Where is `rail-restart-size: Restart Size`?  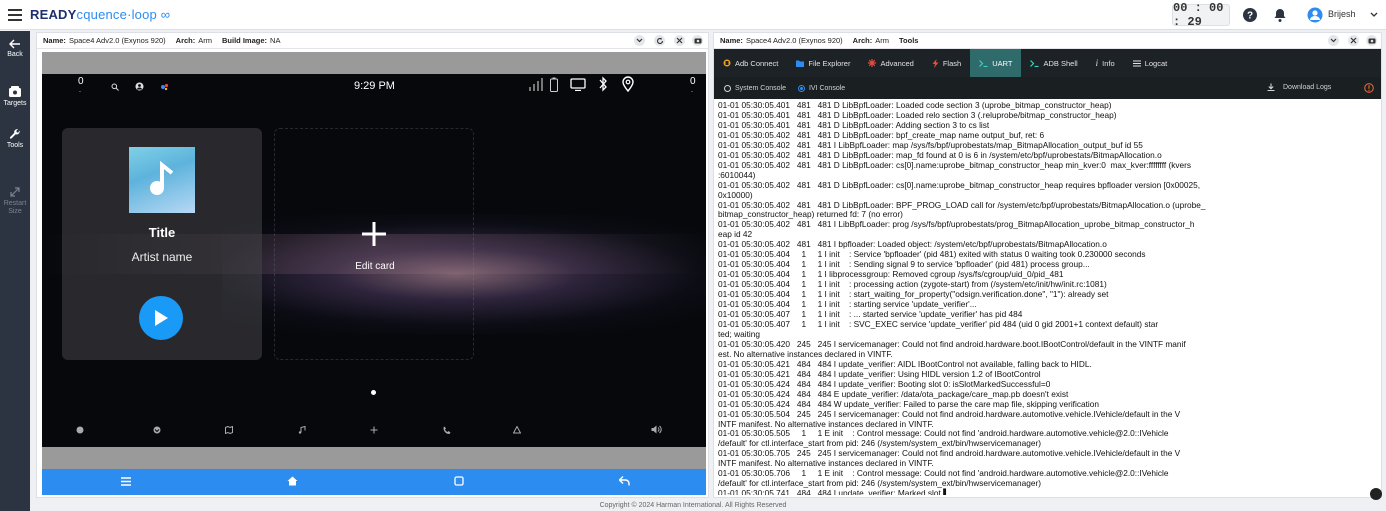
rail-restart-size: Restart Size is located at coordinates (15, 201).